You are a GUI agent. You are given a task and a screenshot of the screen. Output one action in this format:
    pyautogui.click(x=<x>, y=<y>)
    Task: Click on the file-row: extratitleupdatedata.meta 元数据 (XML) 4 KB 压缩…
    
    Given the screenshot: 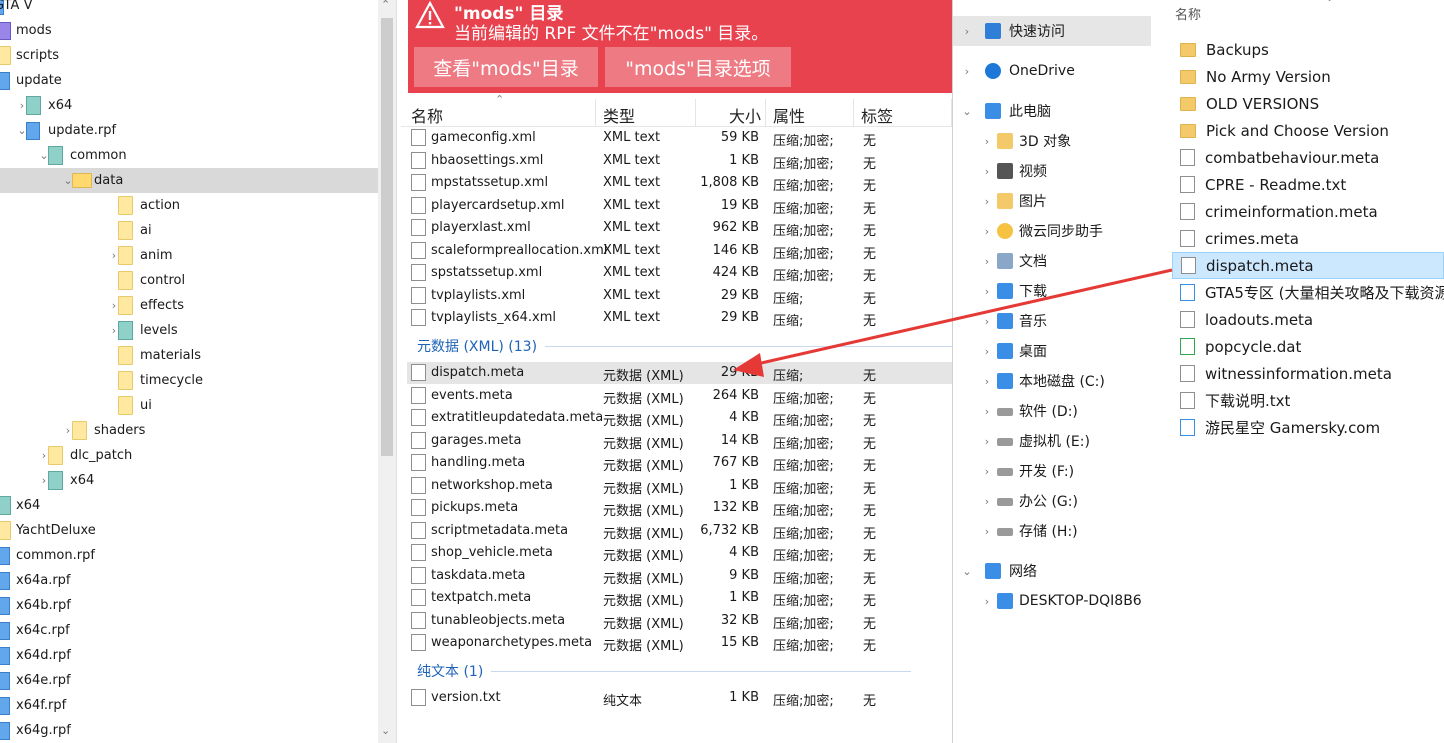 What is the action you would take?
    pyautogui.click(x=679, y=418)
    